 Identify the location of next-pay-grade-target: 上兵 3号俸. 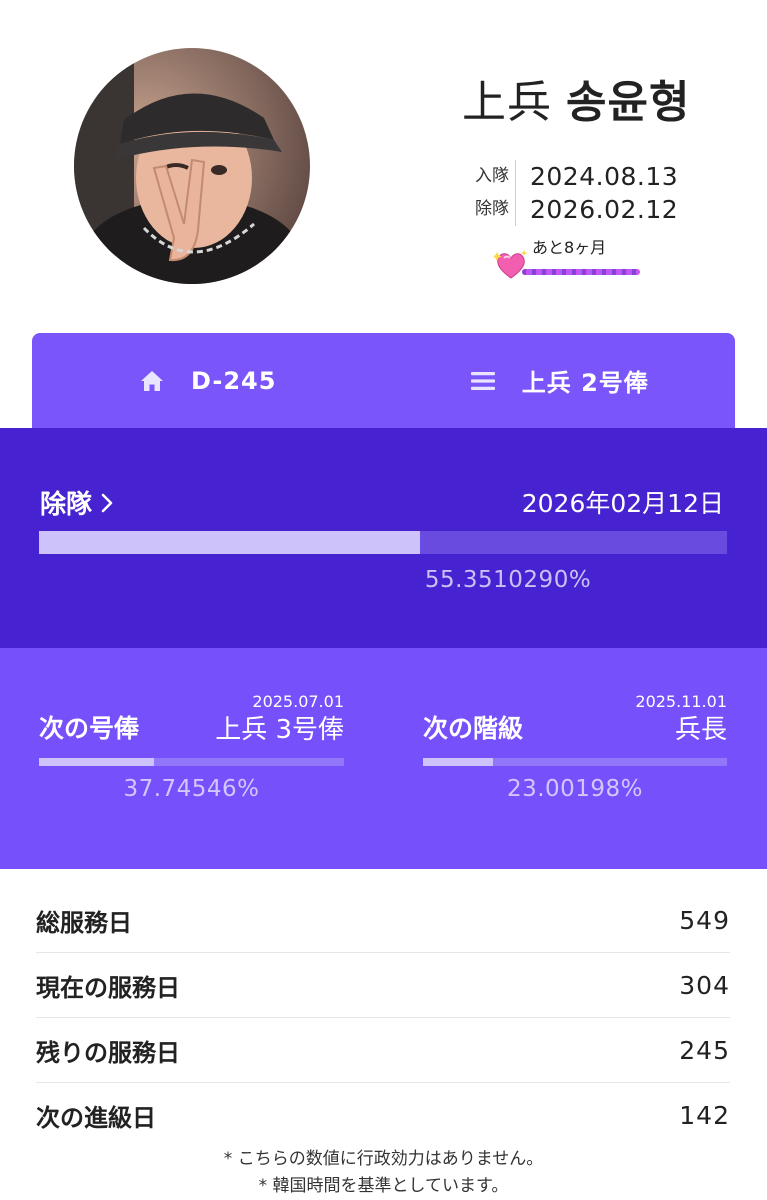
(279, 730).